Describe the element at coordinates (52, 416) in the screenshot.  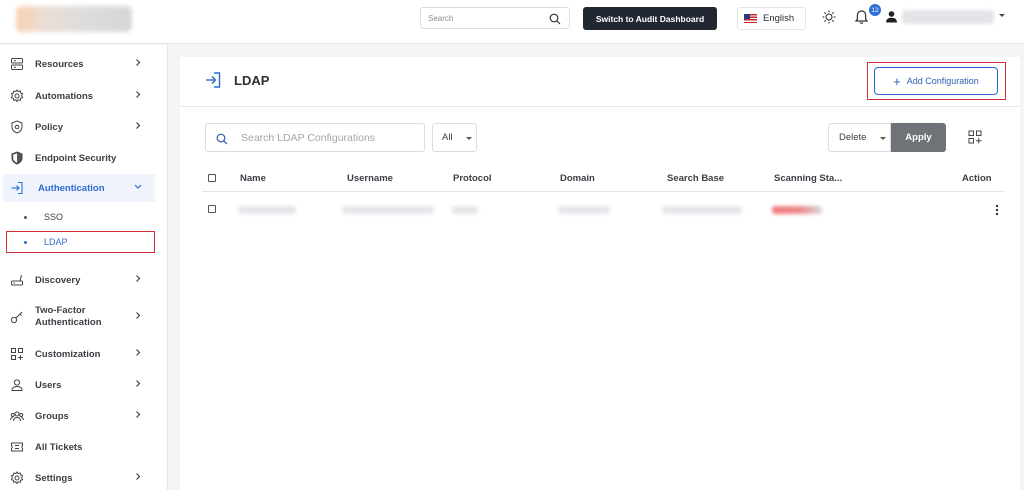
I see `sidebar-item-label: Groups` at that location.